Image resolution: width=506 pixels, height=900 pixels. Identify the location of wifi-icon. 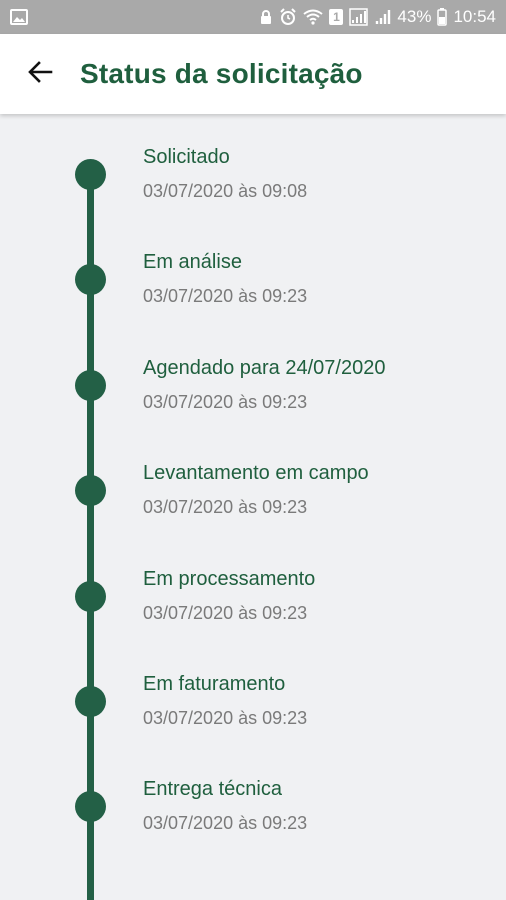
(313, 17).